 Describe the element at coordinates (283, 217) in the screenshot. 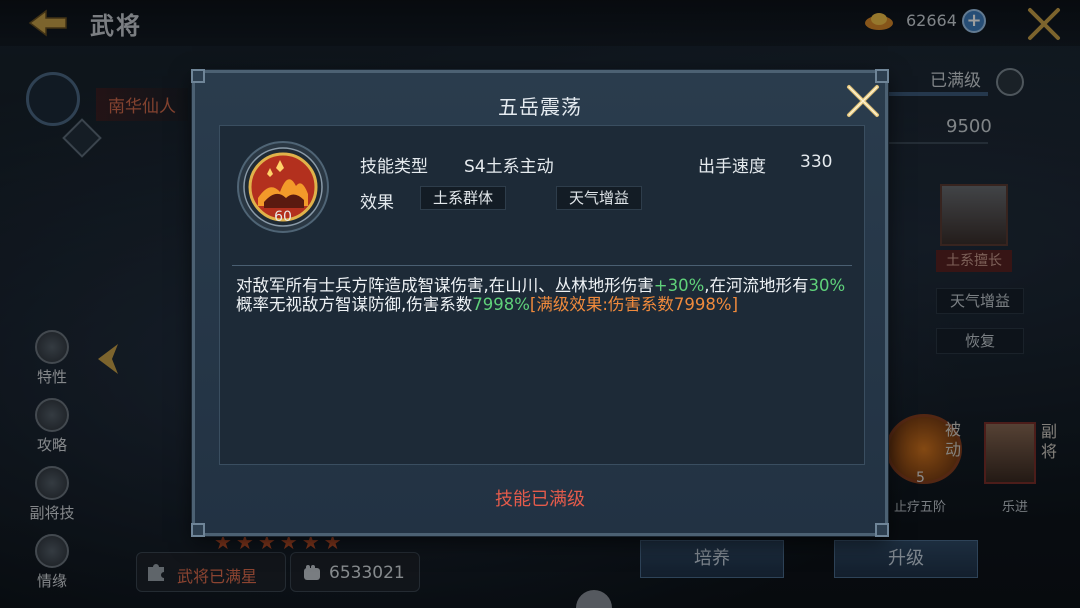

I see `skill-level: 60` at that location.